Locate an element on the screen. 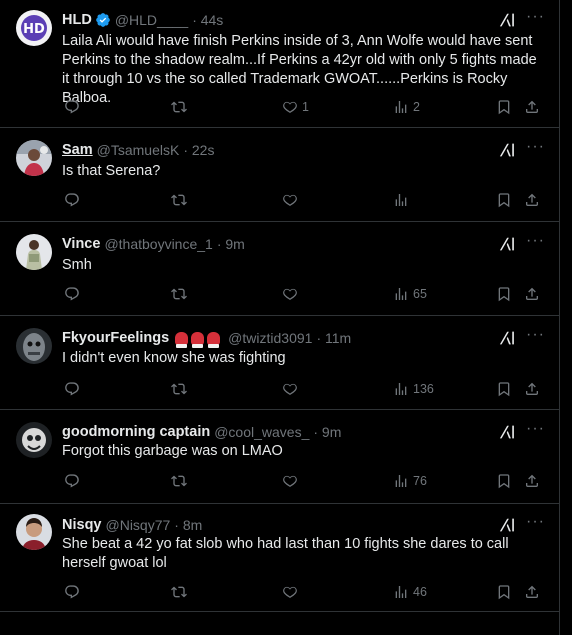  post-text: Forgot this garbage was on LMAO is located at coordinates (172, 451).